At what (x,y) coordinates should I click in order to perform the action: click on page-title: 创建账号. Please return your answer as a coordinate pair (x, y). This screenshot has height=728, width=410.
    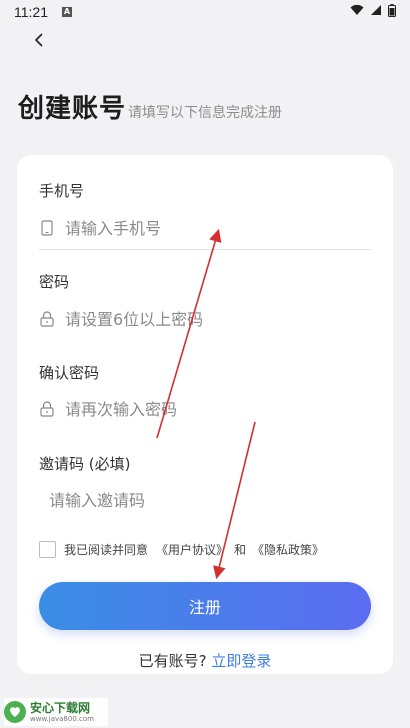
    Looking at the image, I should click on (72, 109).